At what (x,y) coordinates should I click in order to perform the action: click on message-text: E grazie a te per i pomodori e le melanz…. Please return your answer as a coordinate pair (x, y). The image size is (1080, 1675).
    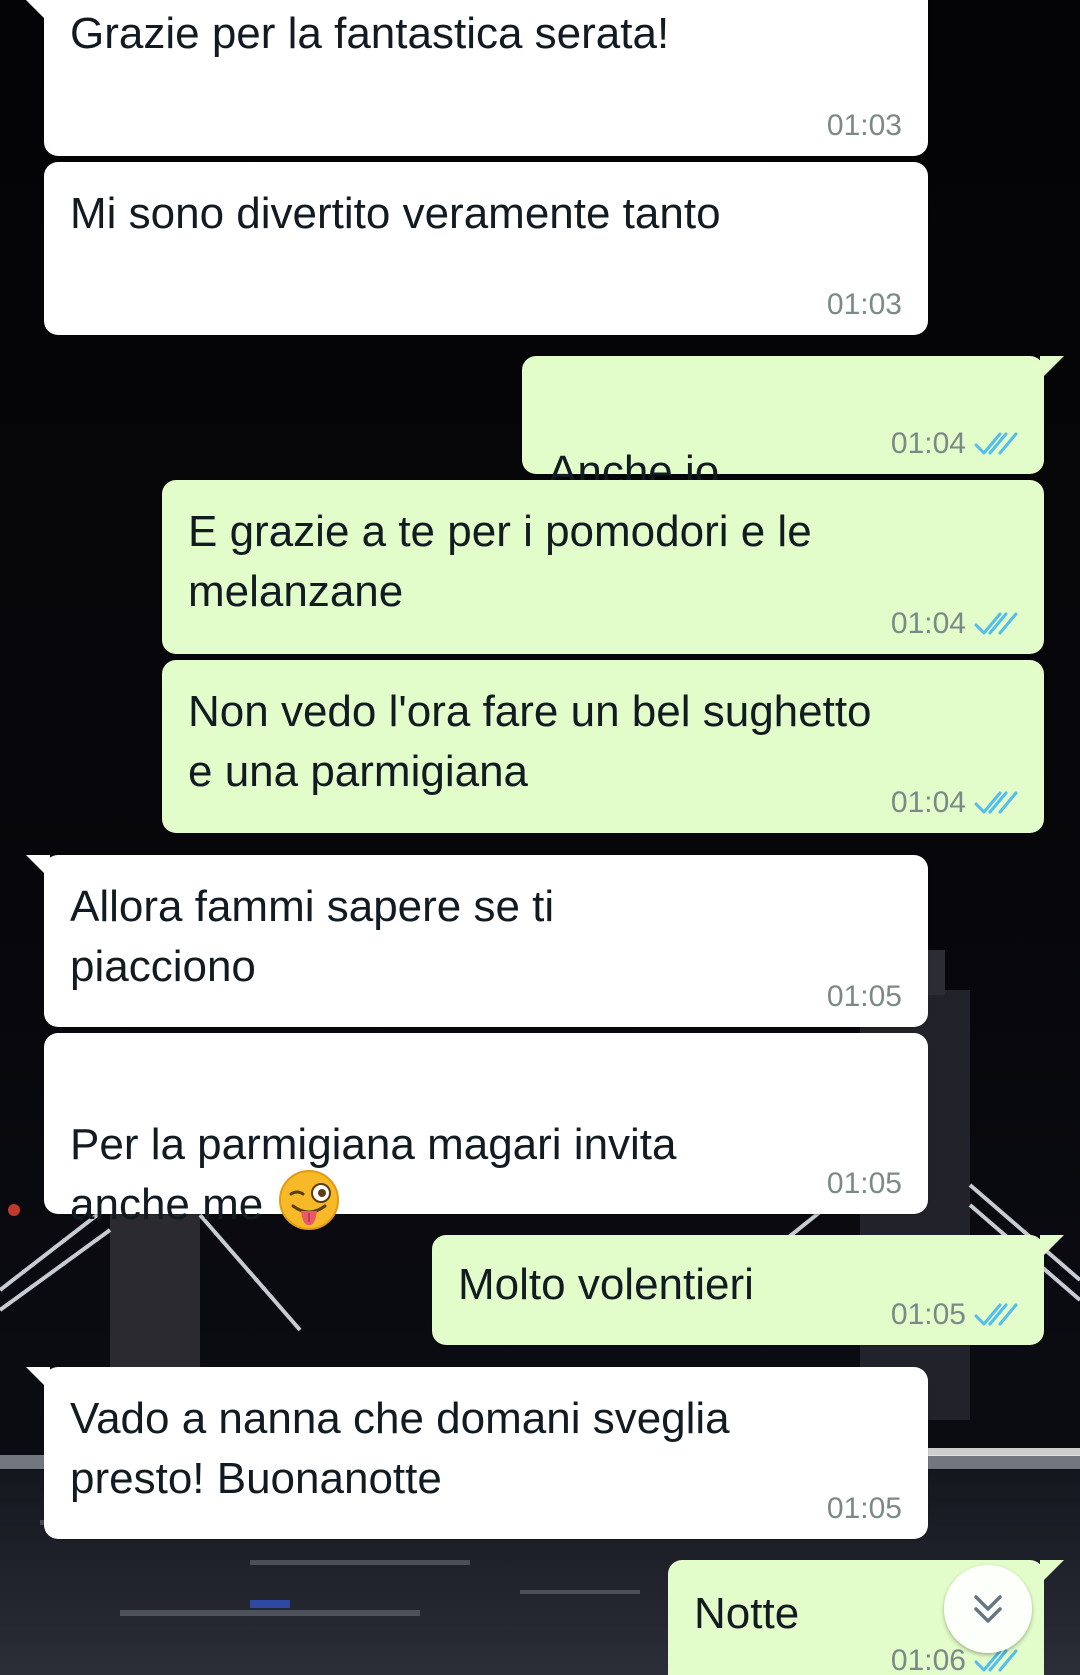
    Looking at the image, I should click on (500, 561).